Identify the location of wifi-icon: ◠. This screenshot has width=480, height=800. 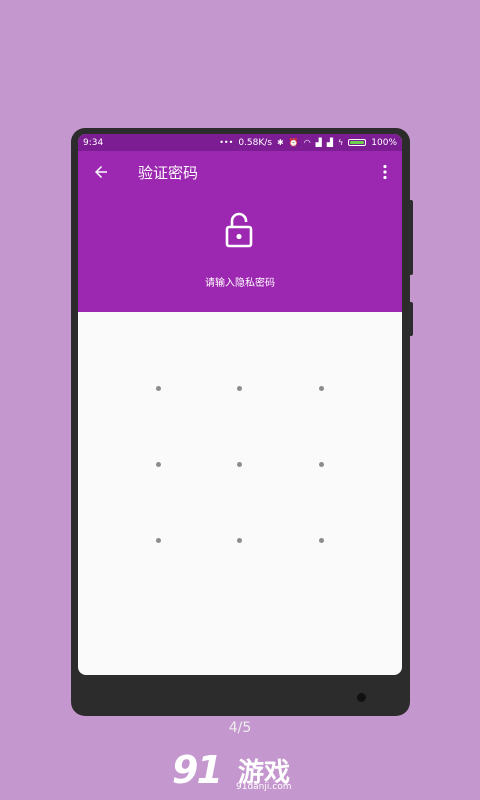
(307, 142).